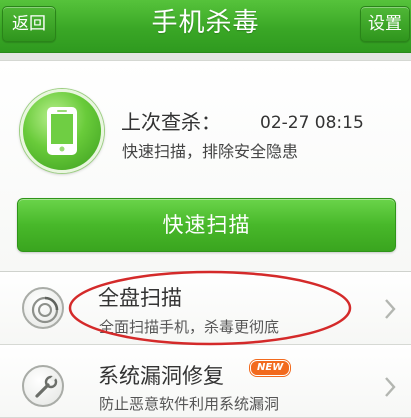  What do you see at coordinates (270, 368) in the screenshot?
I see `new-badge: NEW` at bounding box center [270, 368].